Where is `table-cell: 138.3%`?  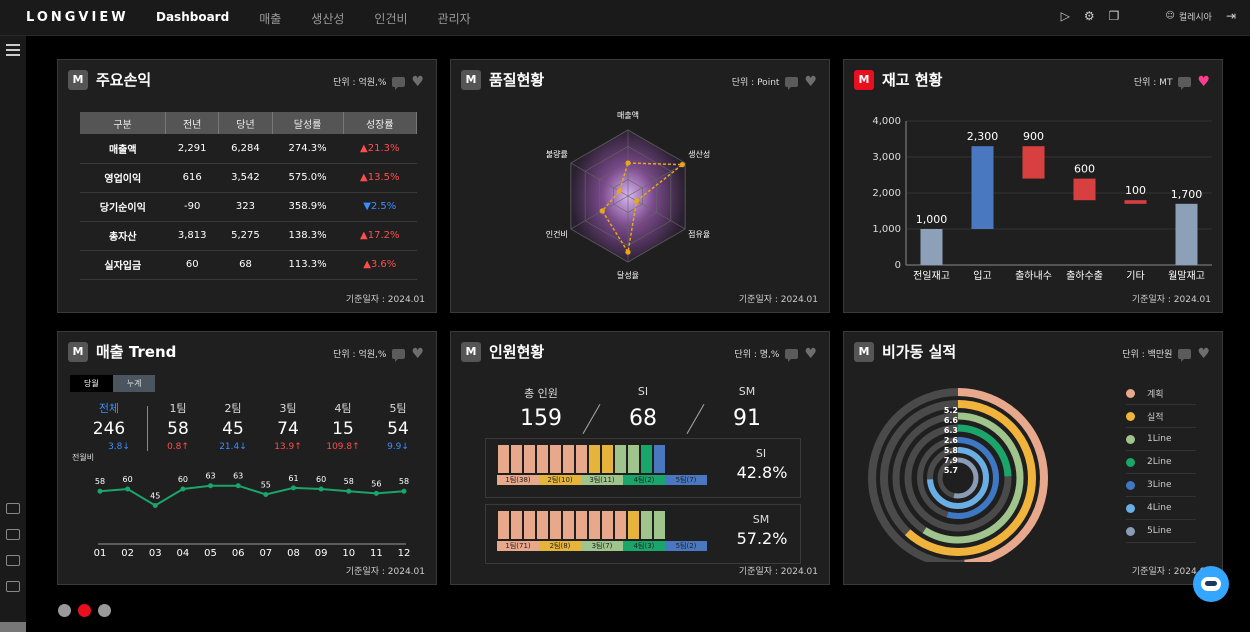
table-cell: 138.3% is located at coordinates (308, 236).